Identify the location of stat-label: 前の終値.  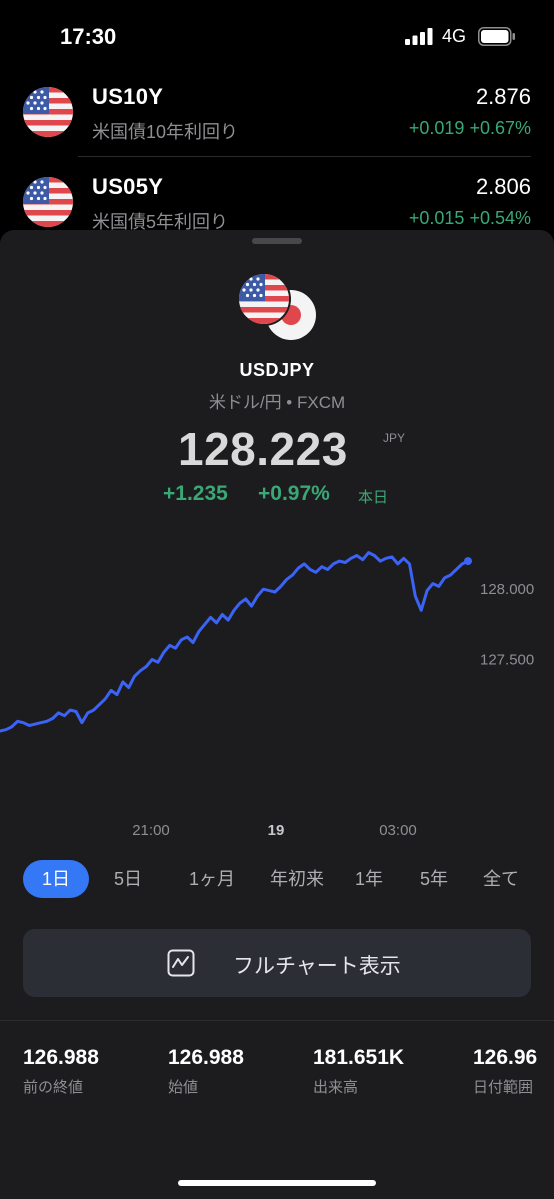
(53, 1087).